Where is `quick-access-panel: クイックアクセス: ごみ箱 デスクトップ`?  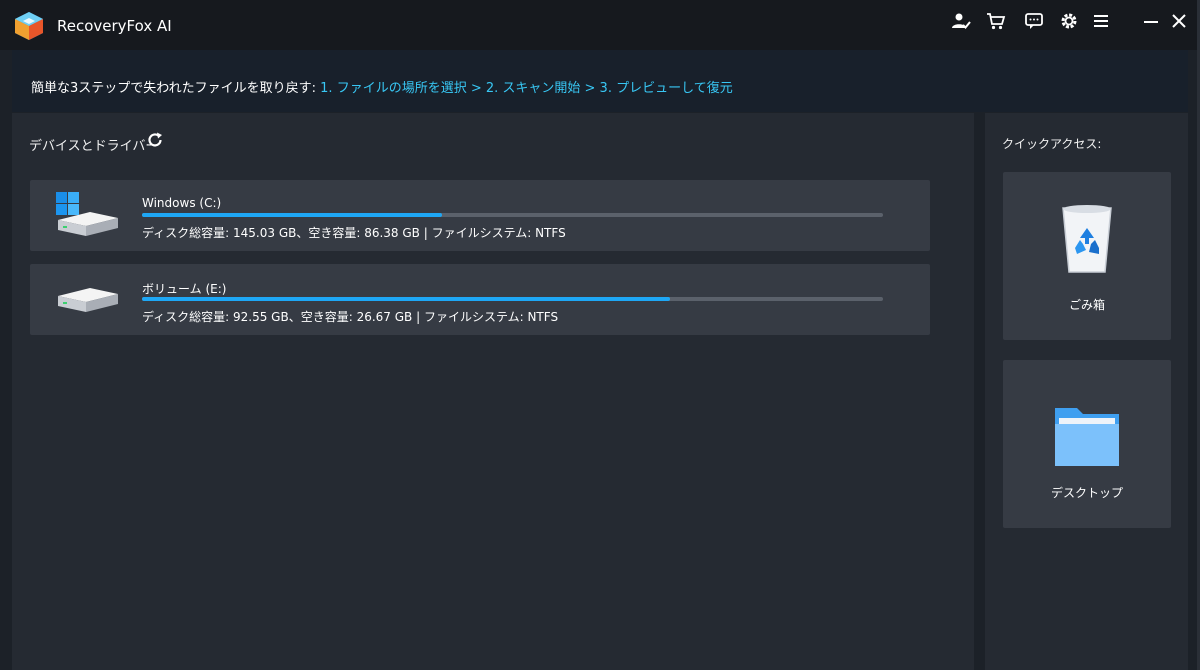
quick-access-panel: クイックアクセス: ごみ箱 デスクトップ is located at coordinates (1086, 391).